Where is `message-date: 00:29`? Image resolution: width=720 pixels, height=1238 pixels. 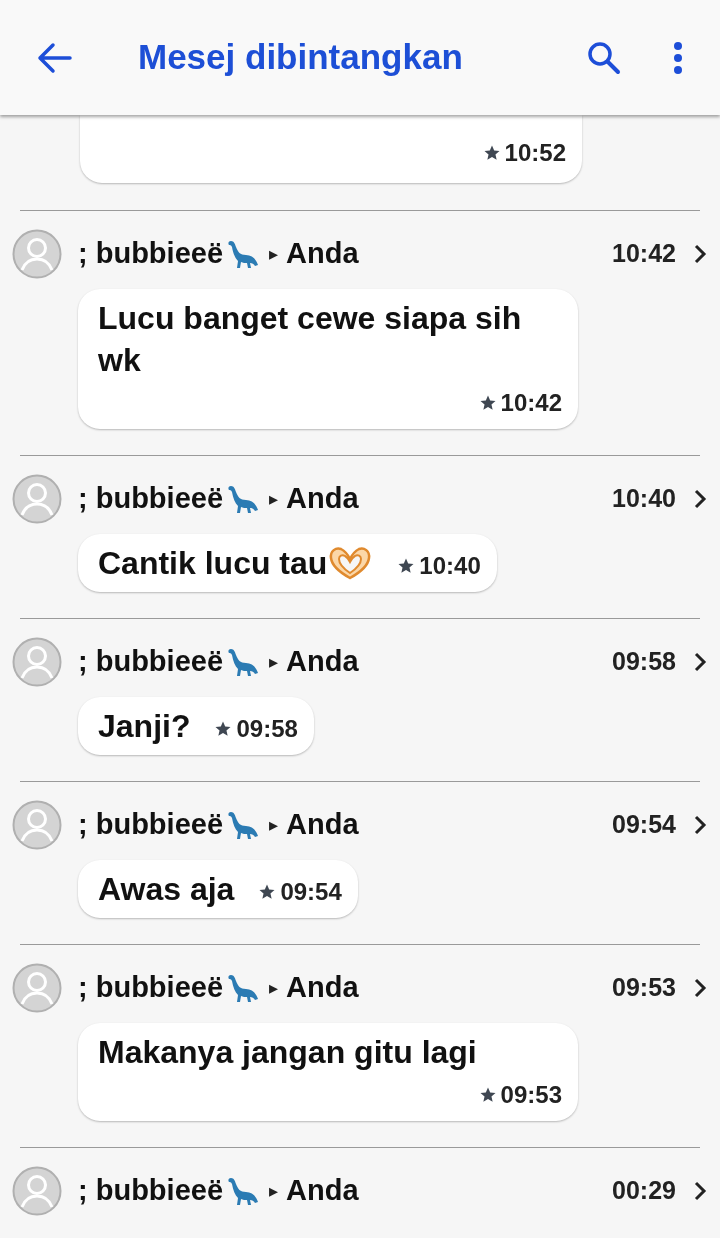 message-date: 00:29 is located at coordinates (644, 1191).